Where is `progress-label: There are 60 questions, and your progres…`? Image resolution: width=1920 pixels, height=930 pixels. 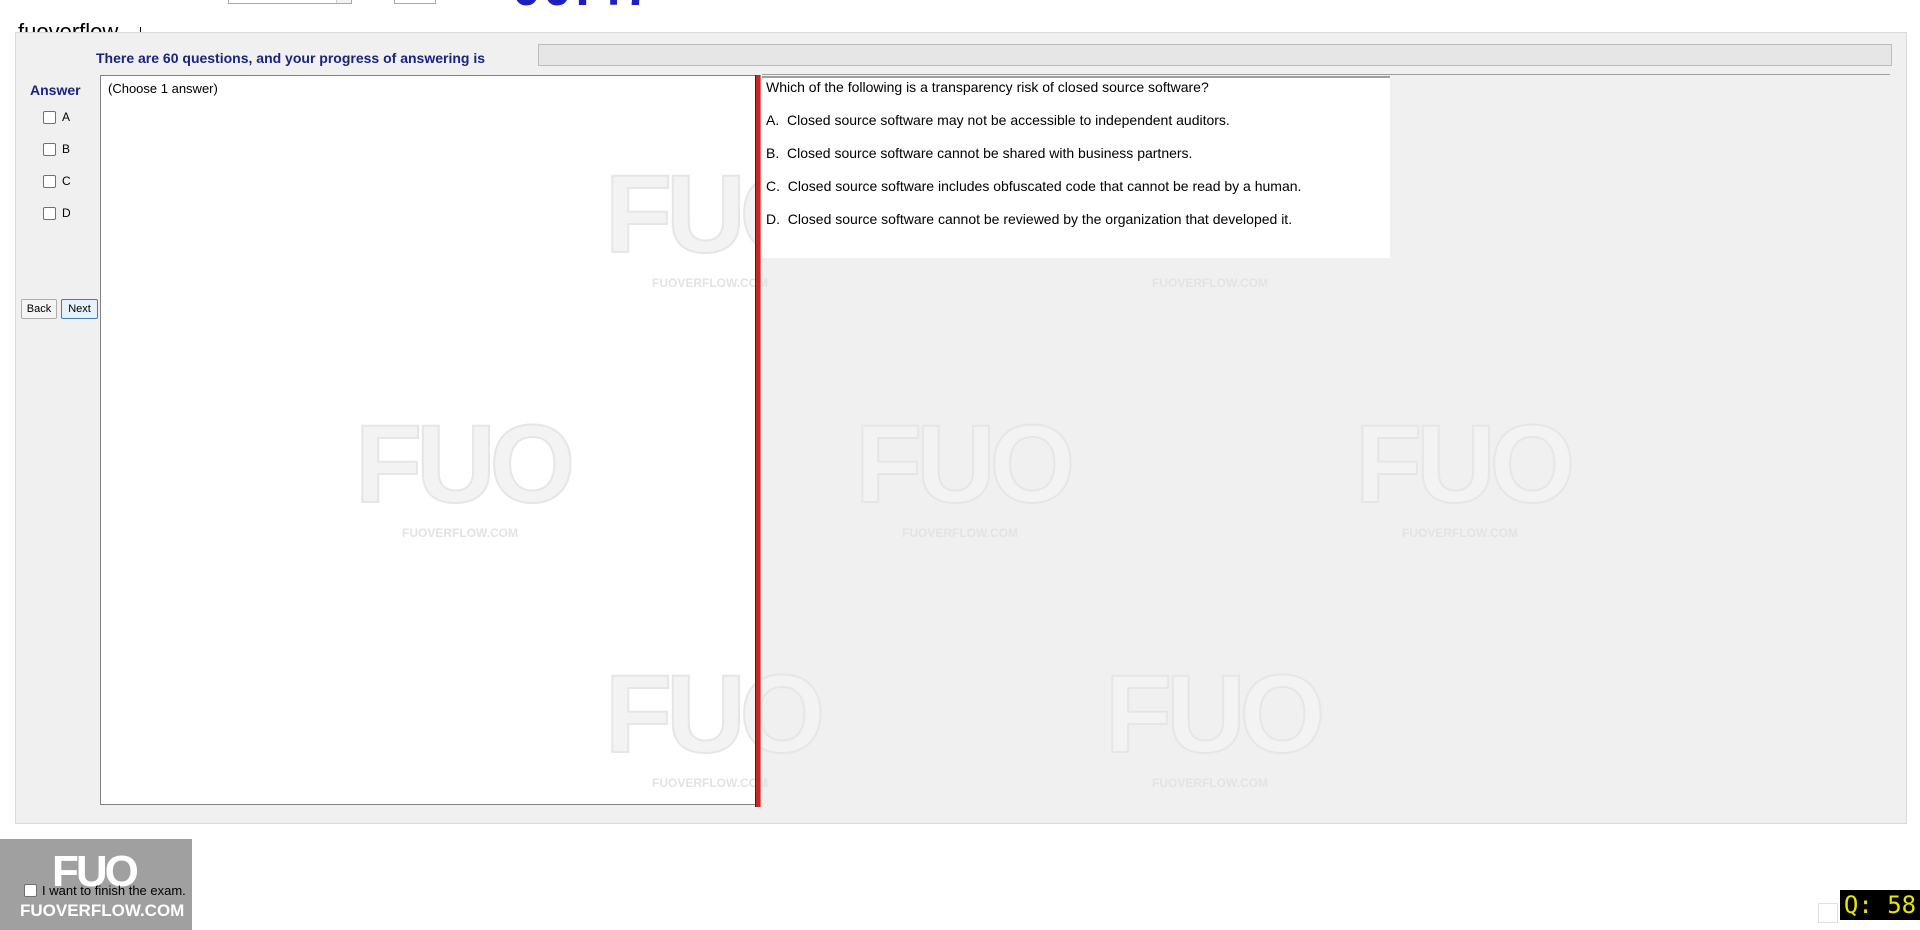 progress-label: There are 60 questions, and your progres… is located at coordinates (290, 58).